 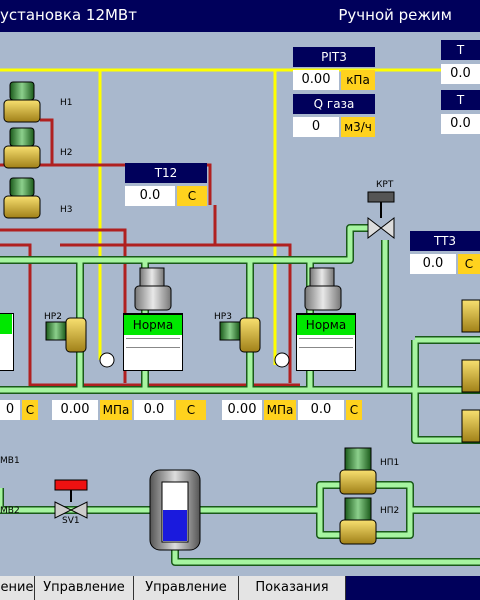 I want to click on readout-3-unit: C, so click(x=191, y=410).